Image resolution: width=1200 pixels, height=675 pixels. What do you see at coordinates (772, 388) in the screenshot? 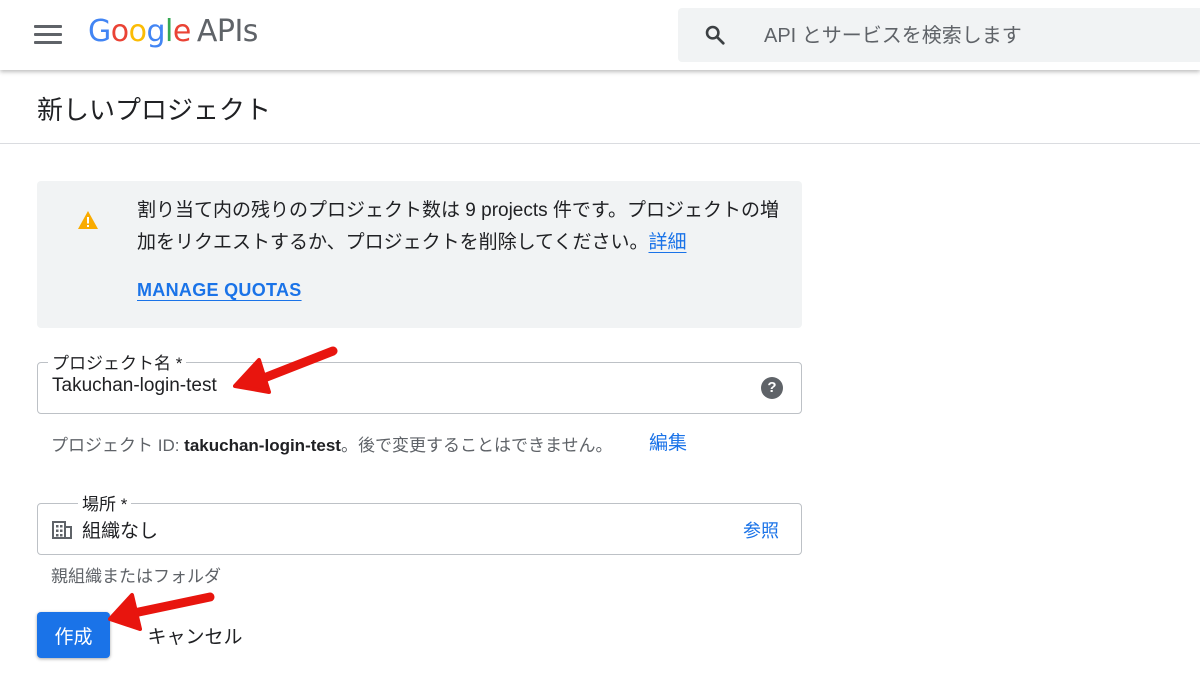
I see `help-icon: ?` at bounding box center [772, 388].